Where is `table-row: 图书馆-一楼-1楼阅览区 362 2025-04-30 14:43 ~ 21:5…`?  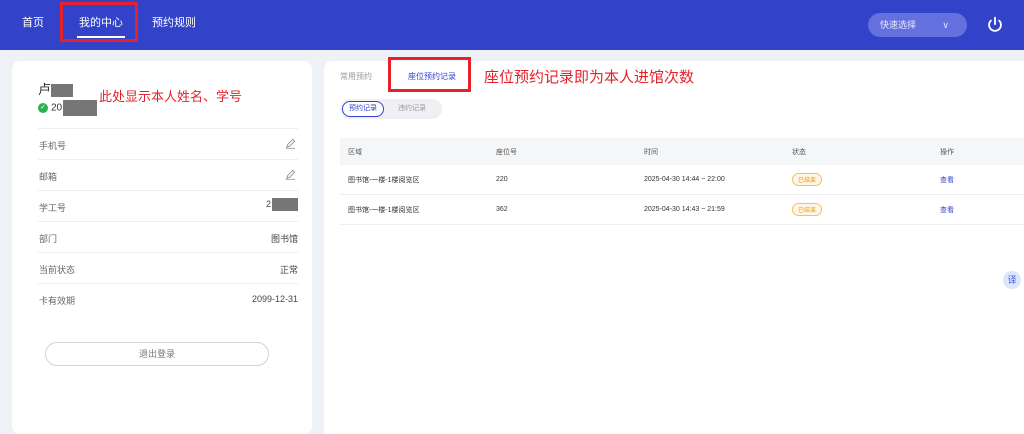
table-row: 图书馆-一楼-1楼阅览区 362 2025-04-30 14:43 ~ 21:5… is located at coordinates (682, 210).